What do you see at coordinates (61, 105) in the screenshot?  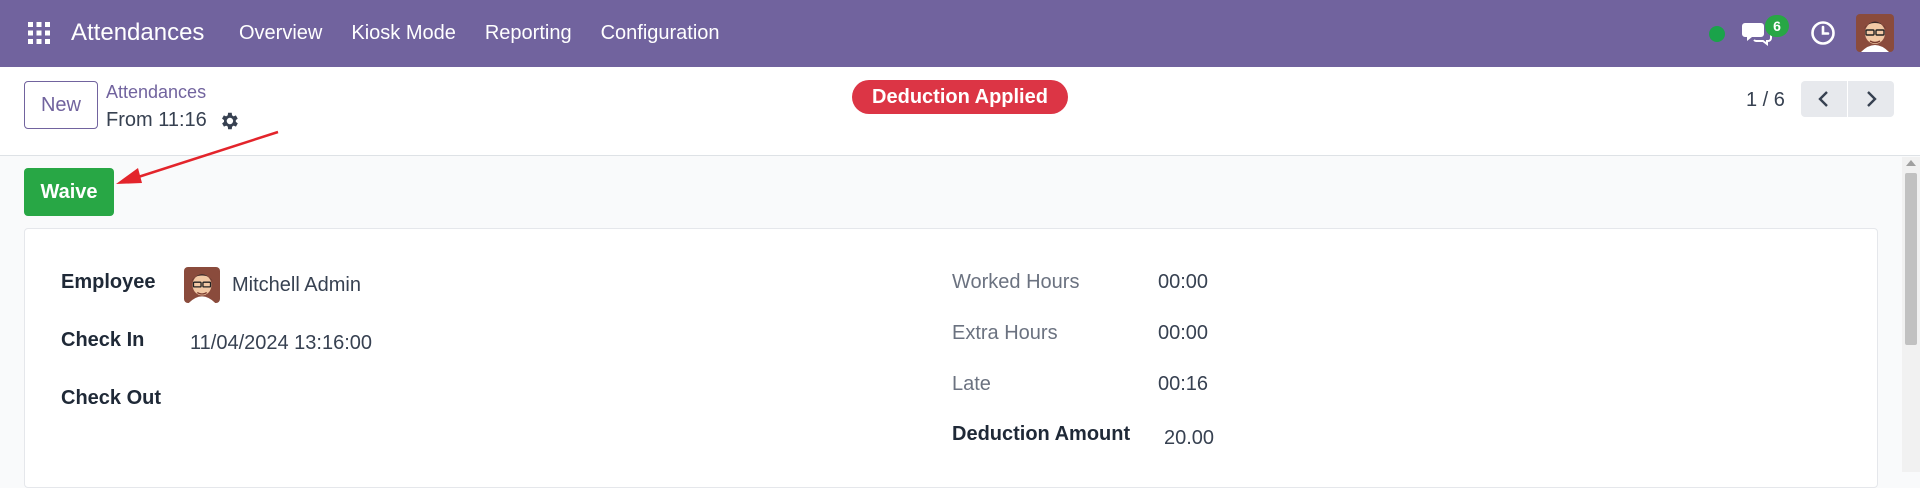 I see `new-button: New` at bounding box center [61, 105].